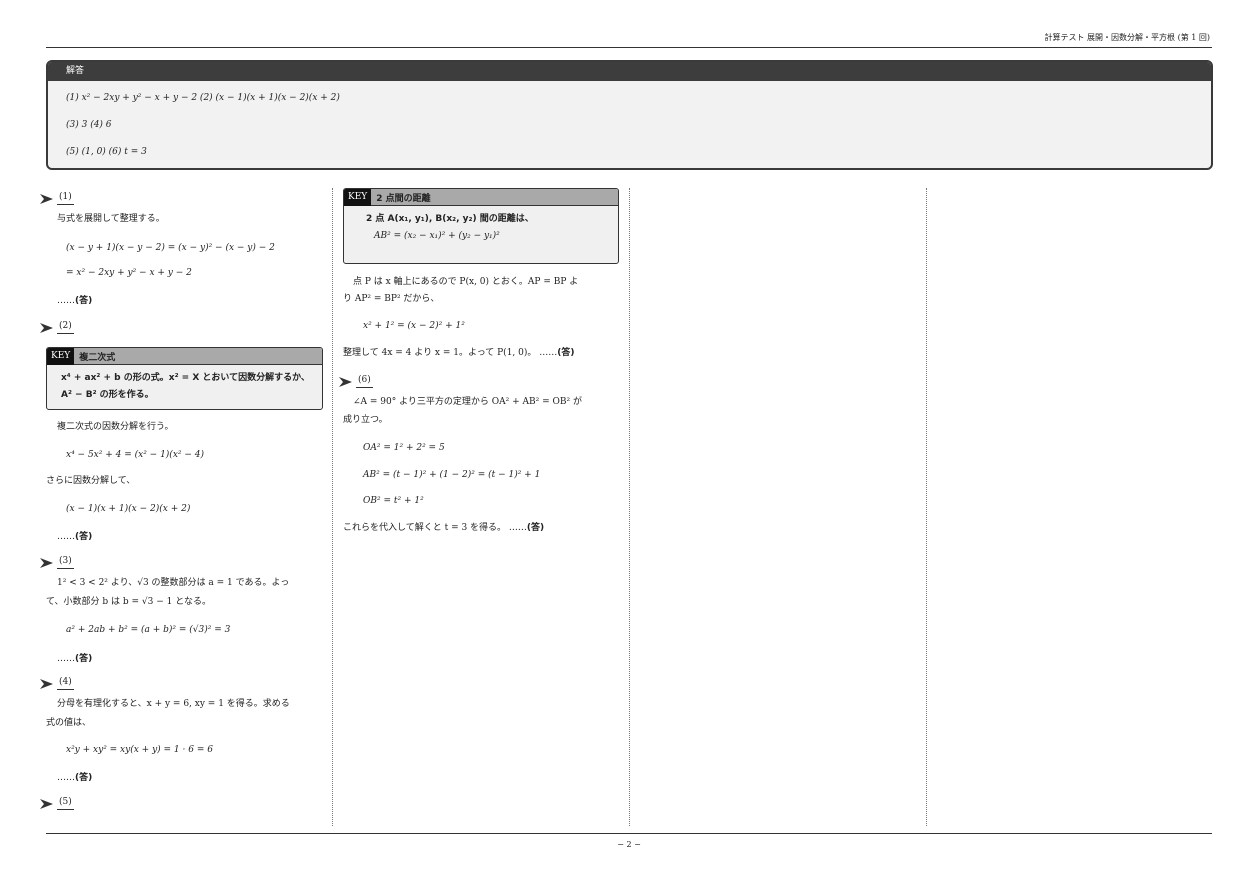 The height and width of the screenshot is (877, 1258). I want to click on question-5-marker: (5), so click(57, 803).